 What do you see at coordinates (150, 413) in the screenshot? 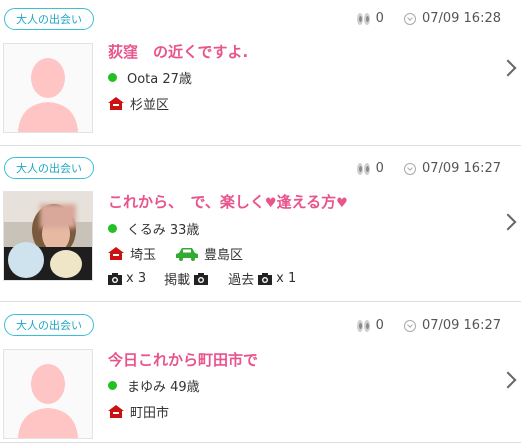
I see `area-text: 町田市` at bounding box center [150, 413].